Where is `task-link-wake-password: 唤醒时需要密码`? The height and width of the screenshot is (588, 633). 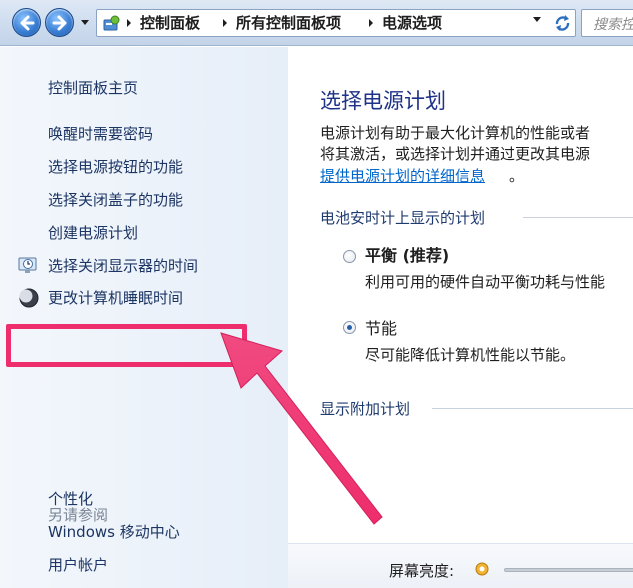
task-link-wake-password: 唤醒时需要密码 is located at coordinates (100, 134).